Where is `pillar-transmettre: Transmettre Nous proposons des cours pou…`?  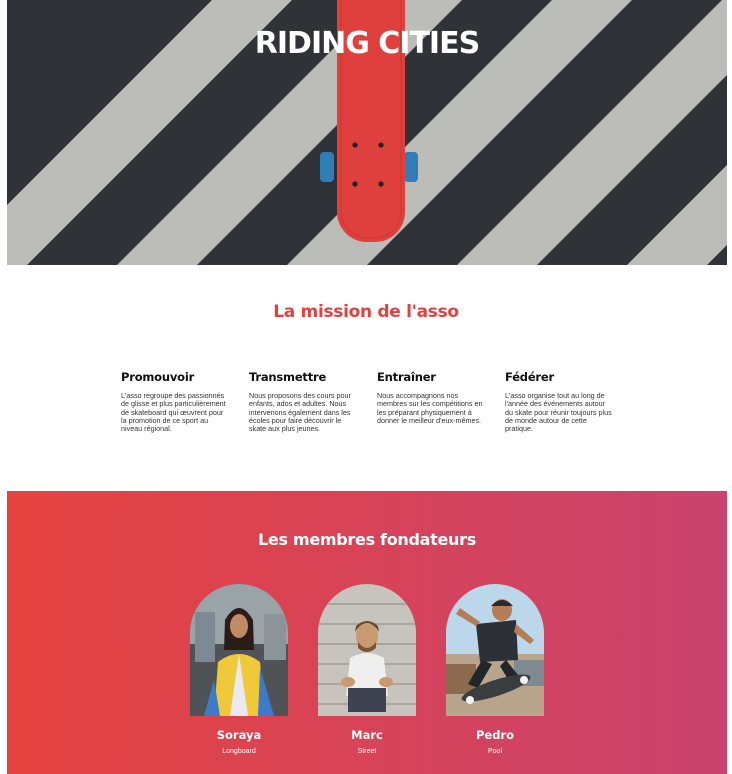 pillar-transmettre: Transmettre Nous proposons des cours pou… is located at coordinates (303, 401).